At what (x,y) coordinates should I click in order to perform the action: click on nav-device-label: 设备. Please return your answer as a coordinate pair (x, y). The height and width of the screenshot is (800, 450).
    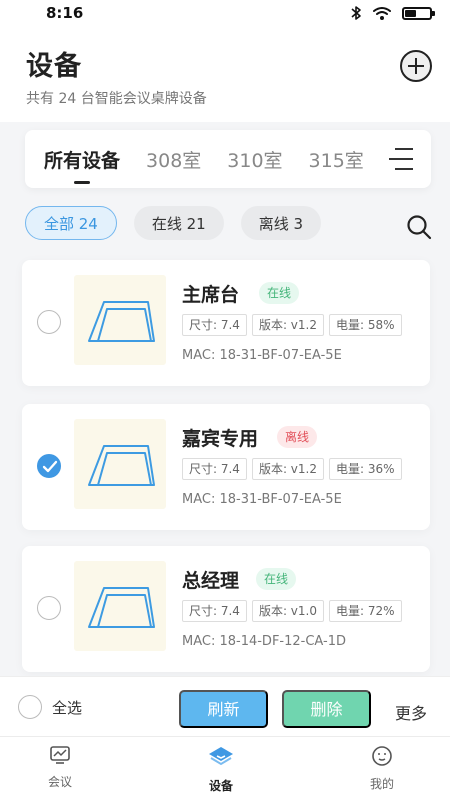
    Looking at the image, I should click on (220, 786).